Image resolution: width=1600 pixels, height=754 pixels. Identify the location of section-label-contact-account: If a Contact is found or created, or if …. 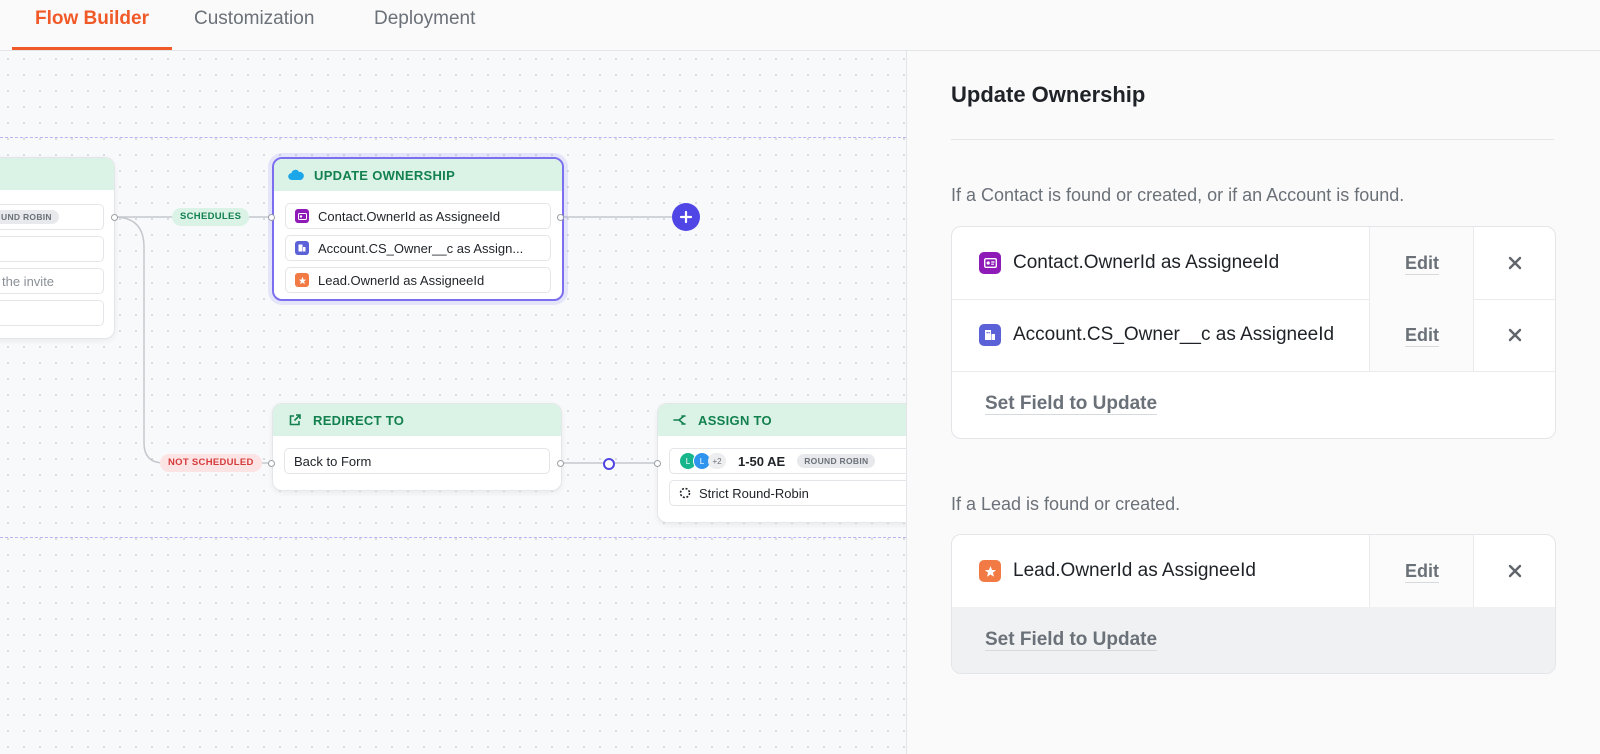
(1178, 195).